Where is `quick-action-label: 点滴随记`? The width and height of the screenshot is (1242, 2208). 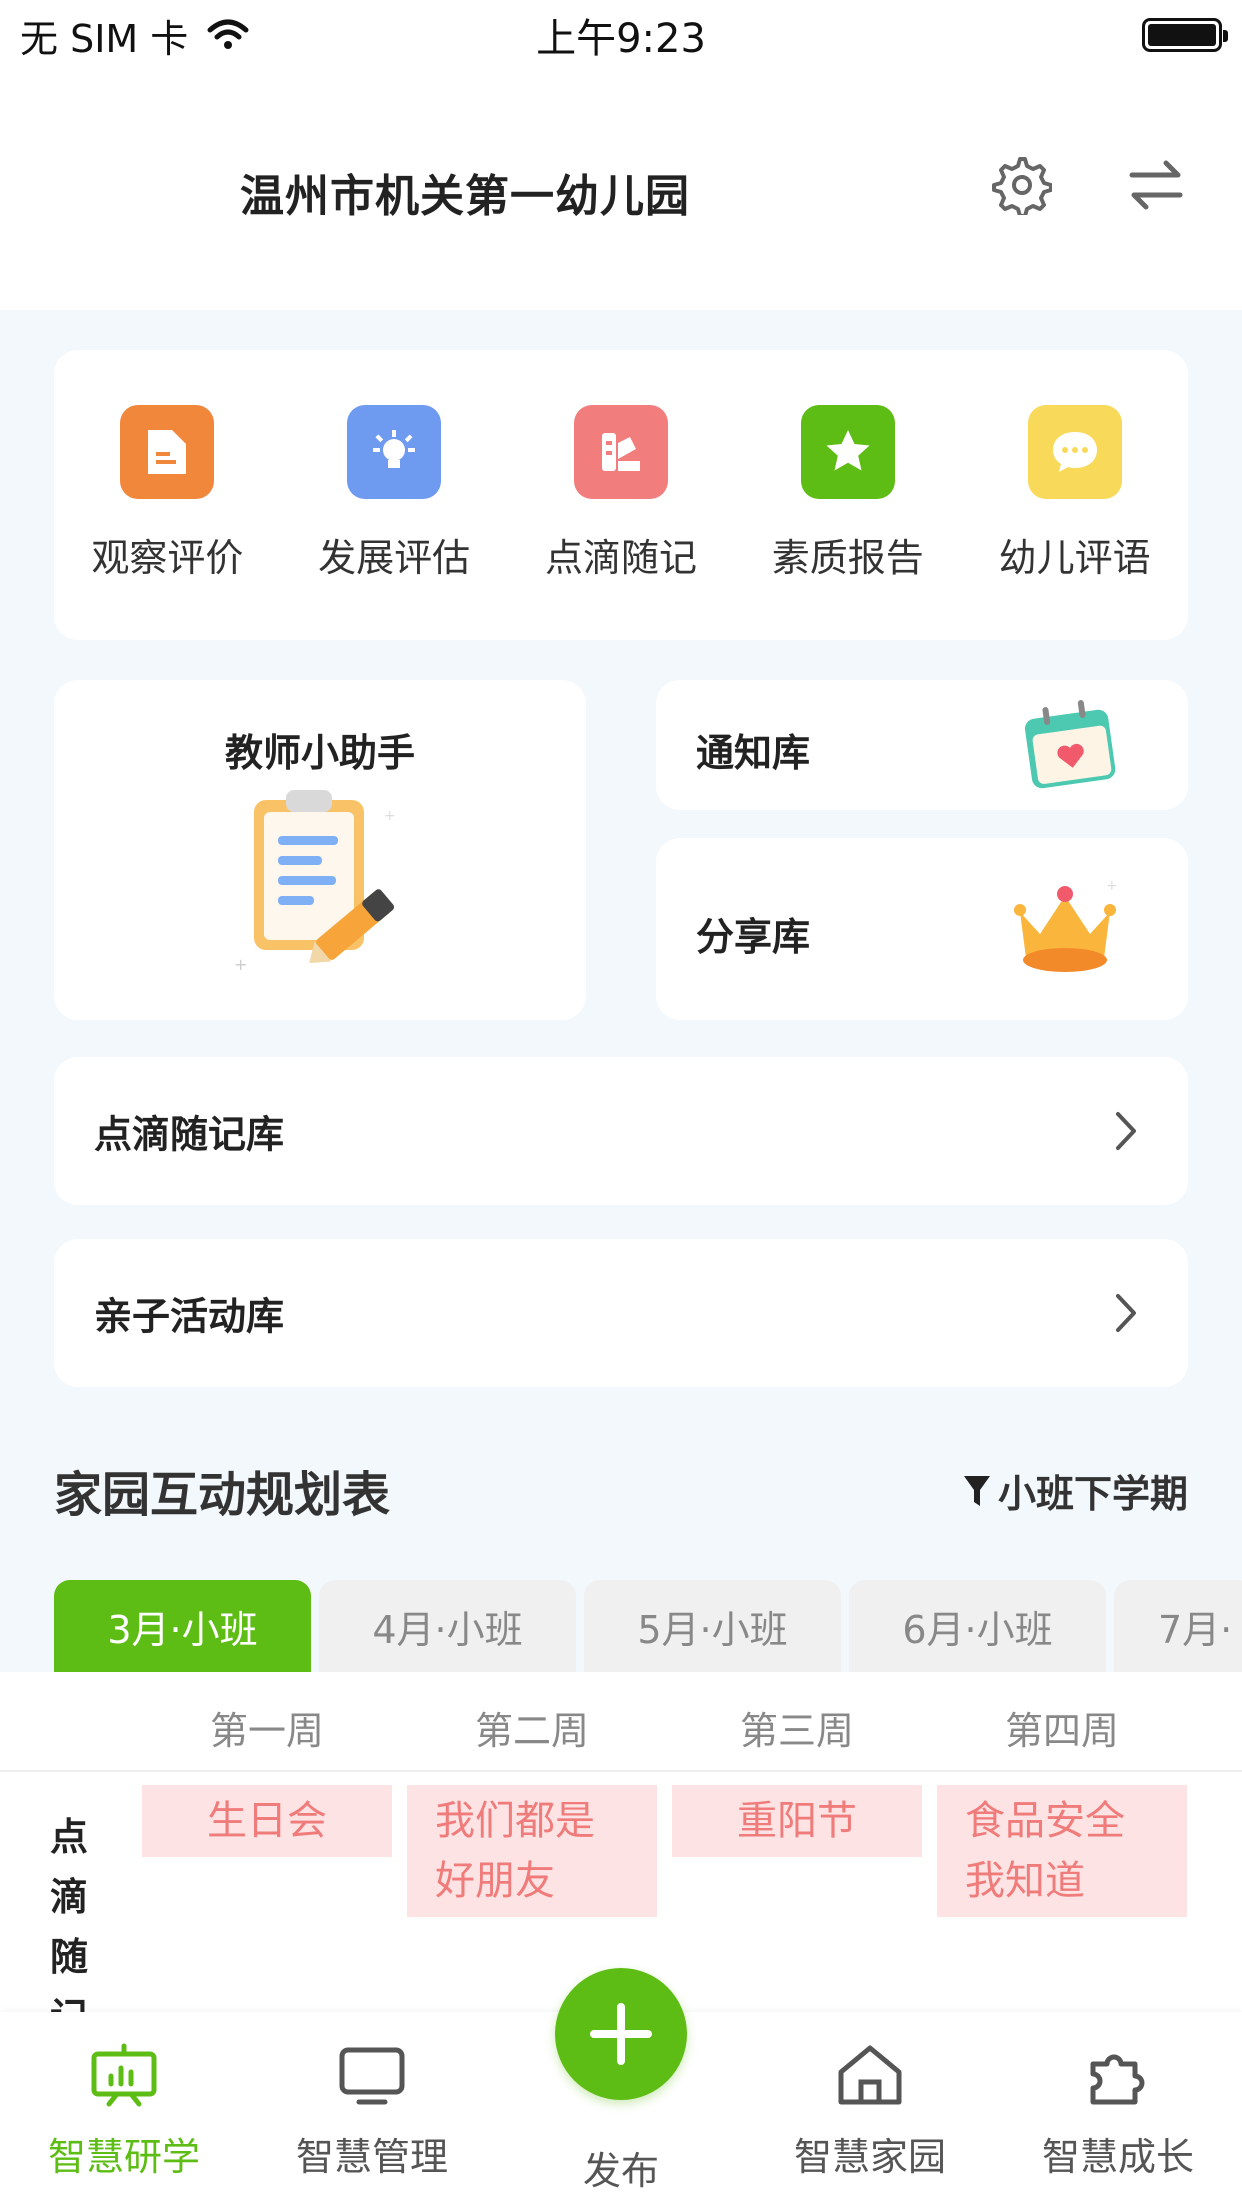
quick-action-label: 点滴随记 is located at coordinates (620, 558).